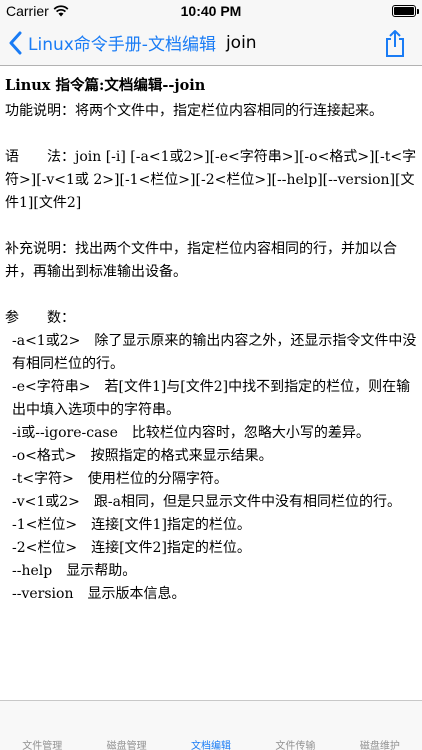 The width and height of the screenshot is (422, 750). Describe the element at coordinates (194, 111) in the screenshot. I see `function-description: 功能说明：将两个文件中，指定栏位内容相同的行连接起来。` at that location.